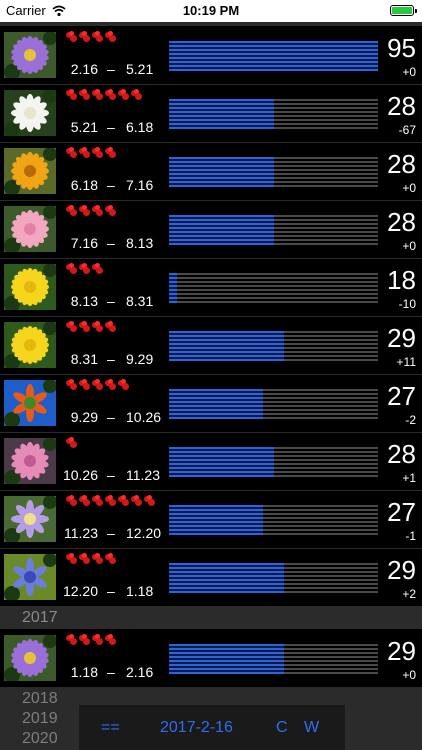 This screenshot has width=422, height=750. I want to click on range-end: 8.31, so click(140, 301).